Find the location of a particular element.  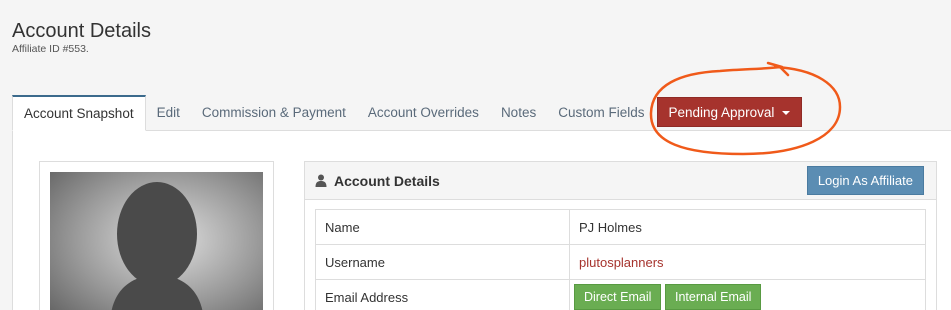

username-link: plutosplanners is located at coordinates (747, 262).